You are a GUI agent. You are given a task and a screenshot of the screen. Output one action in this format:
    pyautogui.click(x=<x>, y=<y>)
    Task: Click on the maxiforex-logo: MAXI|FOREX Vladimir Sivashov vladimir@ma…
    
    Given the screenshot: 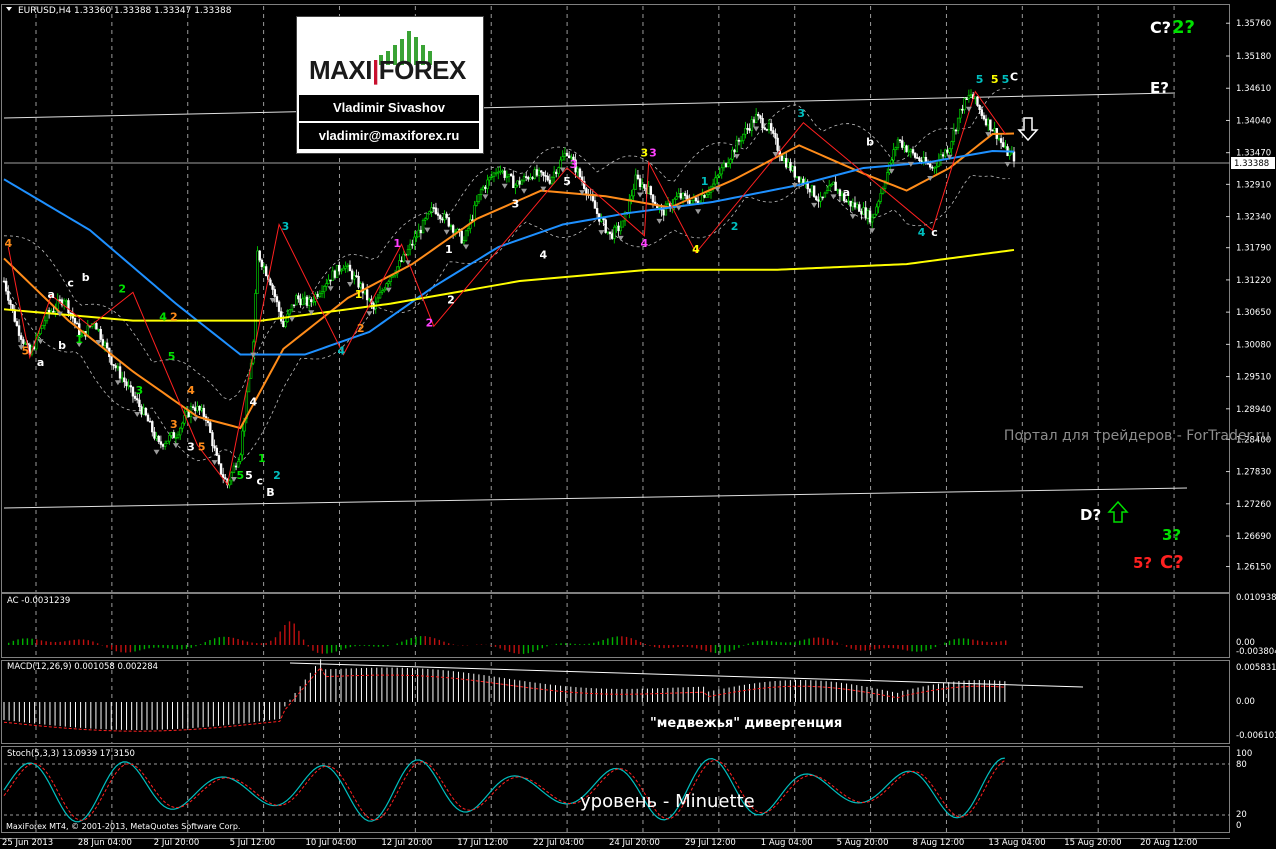 What is the action you would take?
    pyautogui.click(x=390, y=85)
    